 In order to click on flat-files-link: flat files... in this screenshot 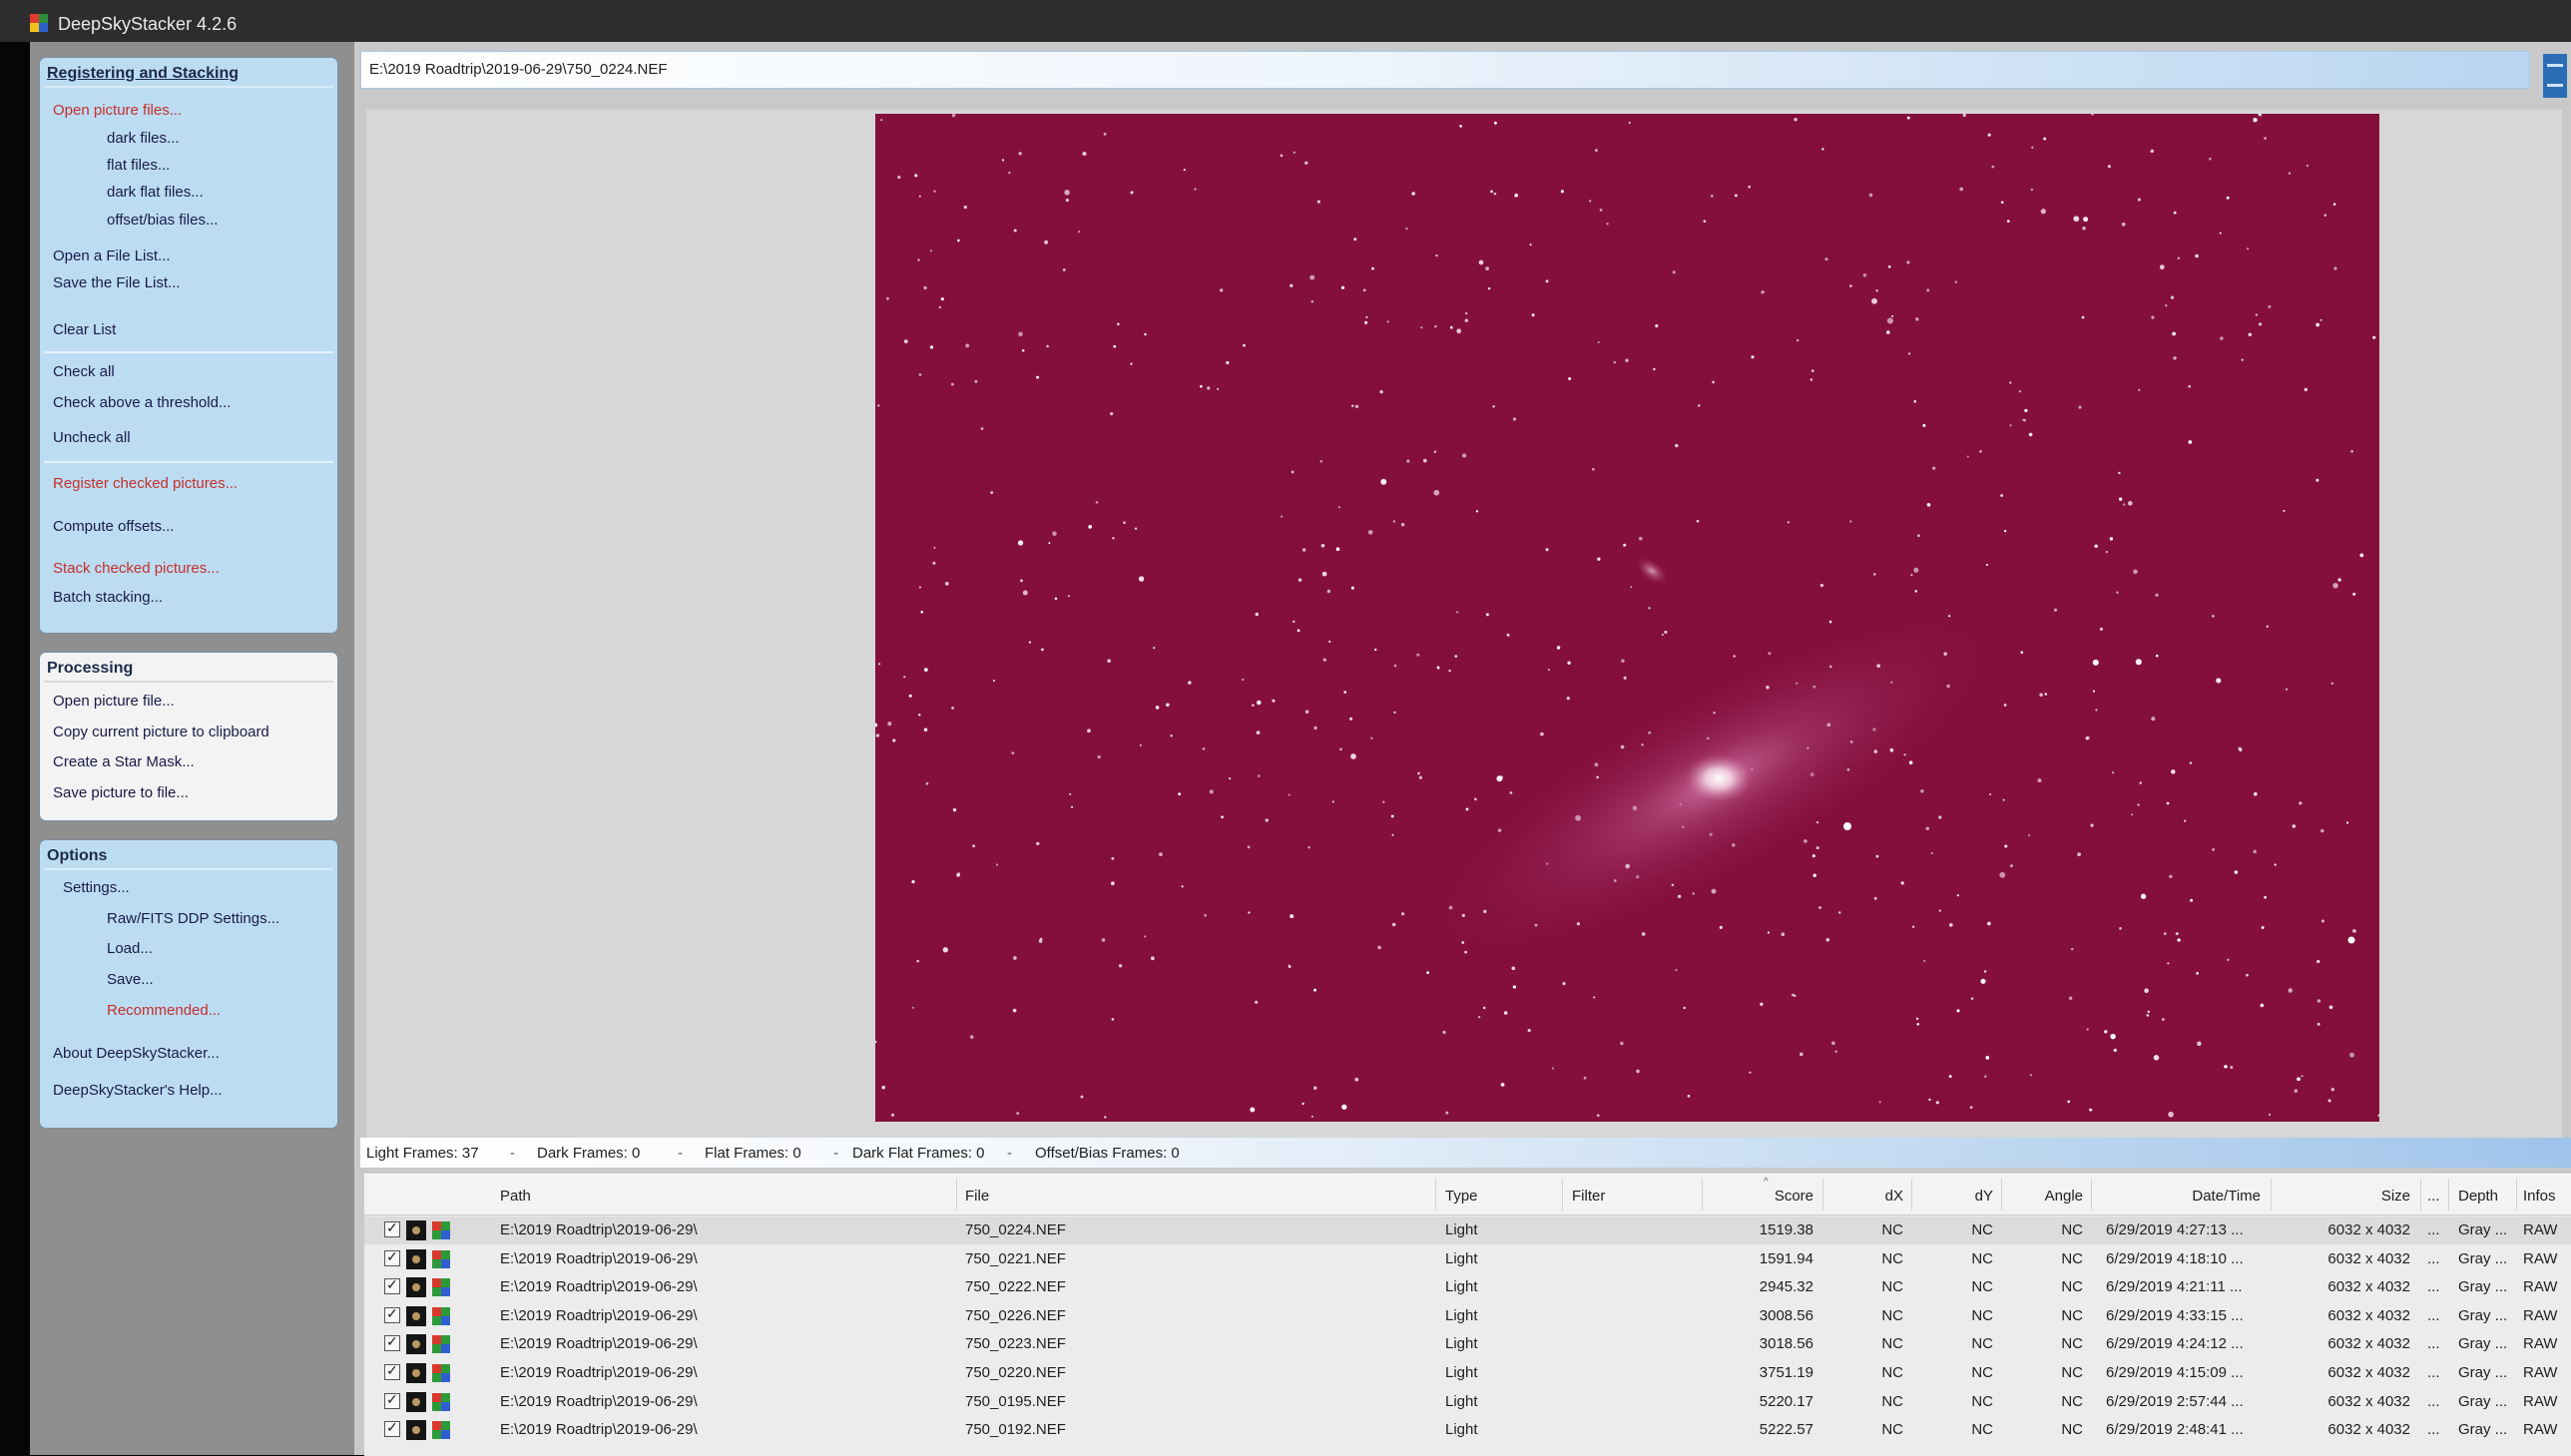, I will do `click(138, 165)`.